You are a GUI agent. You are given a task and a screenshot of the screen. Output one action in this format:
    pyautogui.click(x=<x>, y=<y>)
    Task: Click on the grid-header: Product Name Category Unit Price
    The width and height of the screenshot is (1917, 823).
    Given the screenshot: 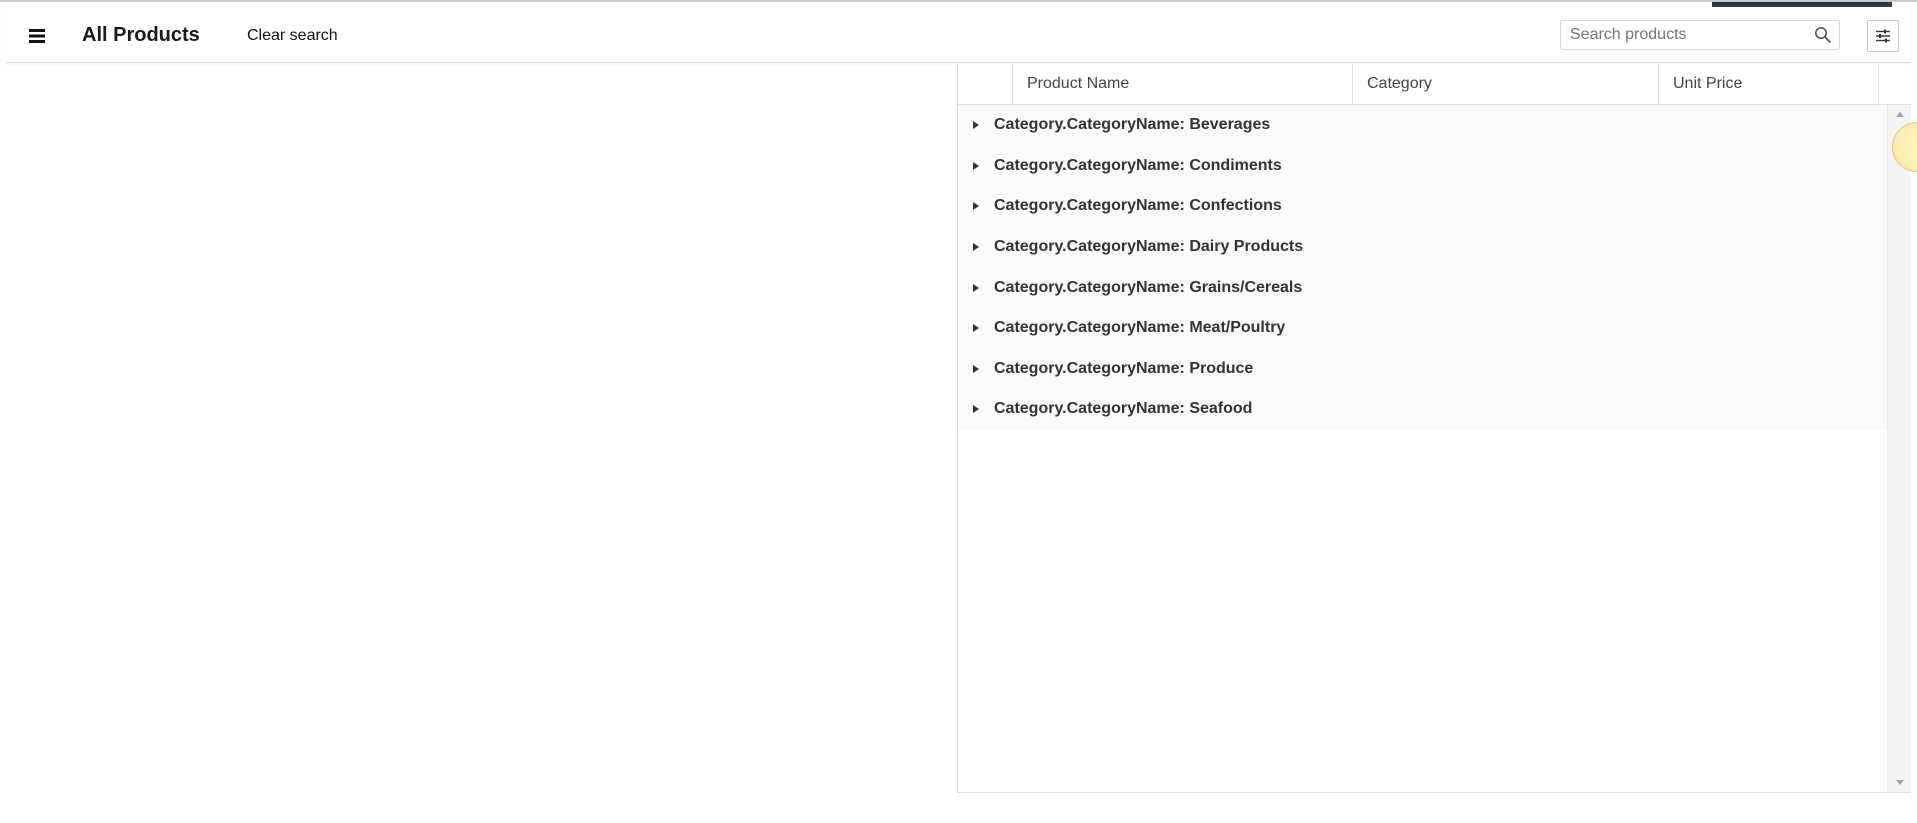 What is the action you would take?
    pyautogui.click(x=1434, y=84)
    